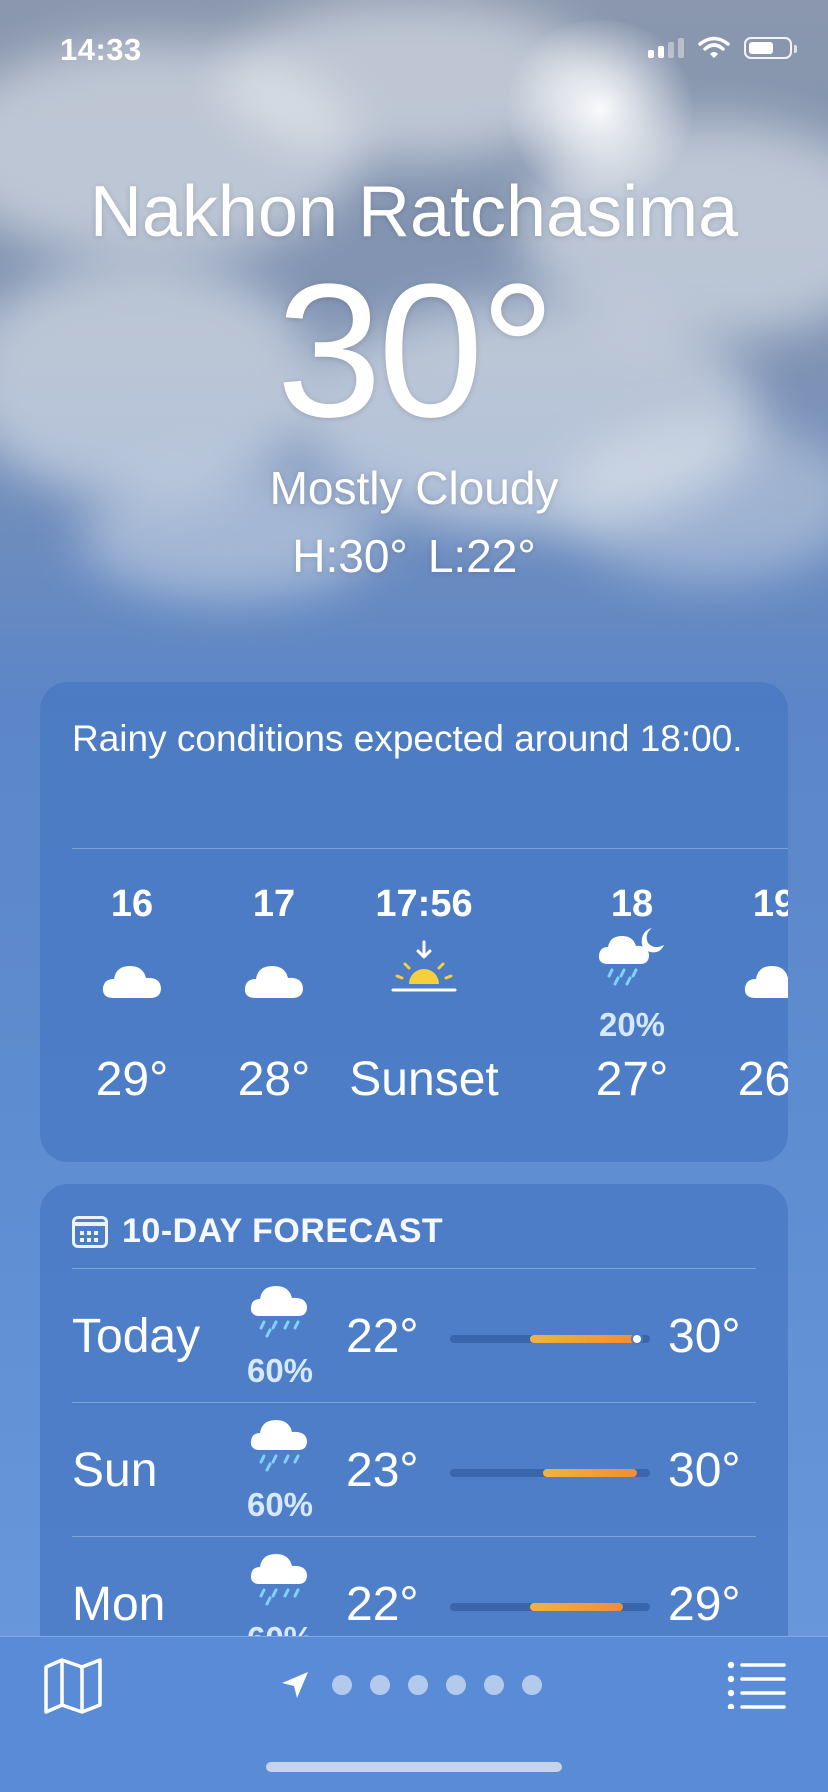  I want to click on high-low-temperatures: H:30° L:22°, so click(414, 556).